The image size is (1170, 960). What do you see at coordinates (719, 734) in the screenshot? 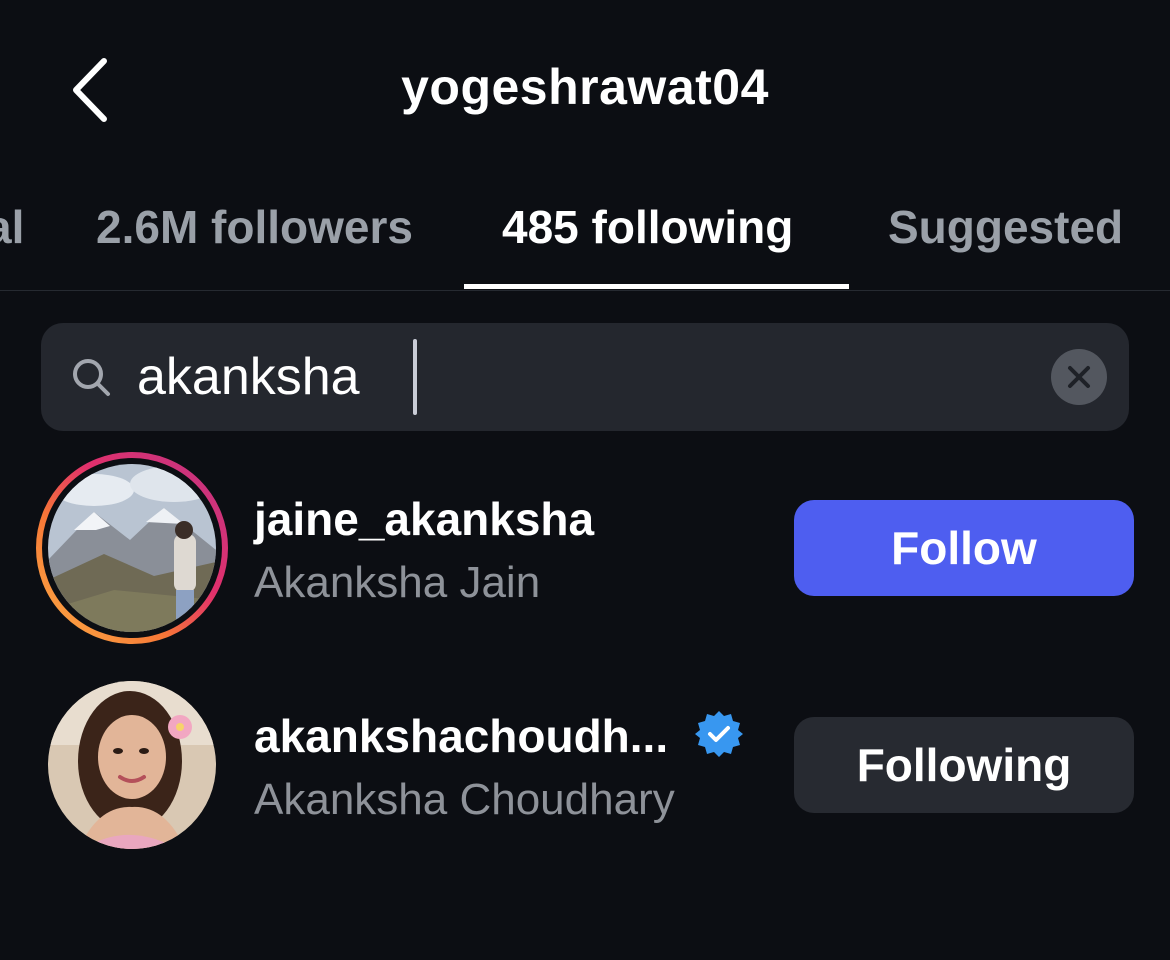
I see `verified-badge-icon` at bounding box center [719, 734].